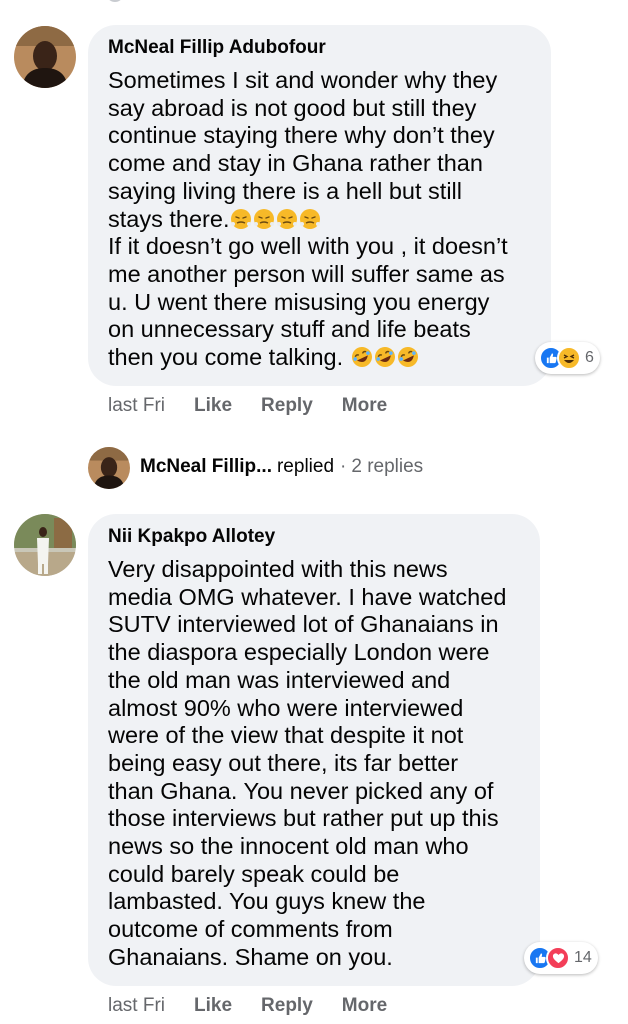 The width and height of the screenshot is (628, 1024). I want to click on haha-icon, so click(569, 358).